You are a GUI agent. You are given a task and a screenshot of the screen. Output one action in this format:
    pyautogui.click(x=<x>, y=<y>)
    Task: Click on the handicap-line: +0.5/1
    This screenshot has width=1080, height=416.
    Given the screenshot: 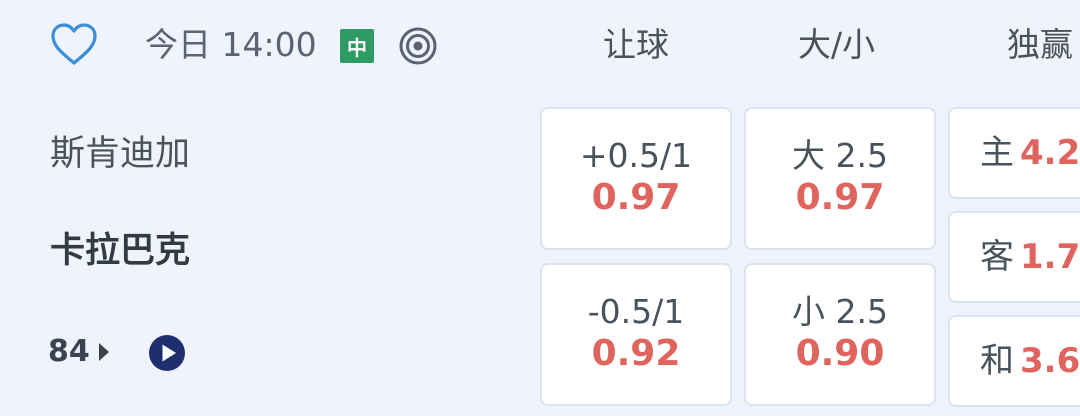 What is the action you would take?
    pyautogui.click(x=636, y=155)
    